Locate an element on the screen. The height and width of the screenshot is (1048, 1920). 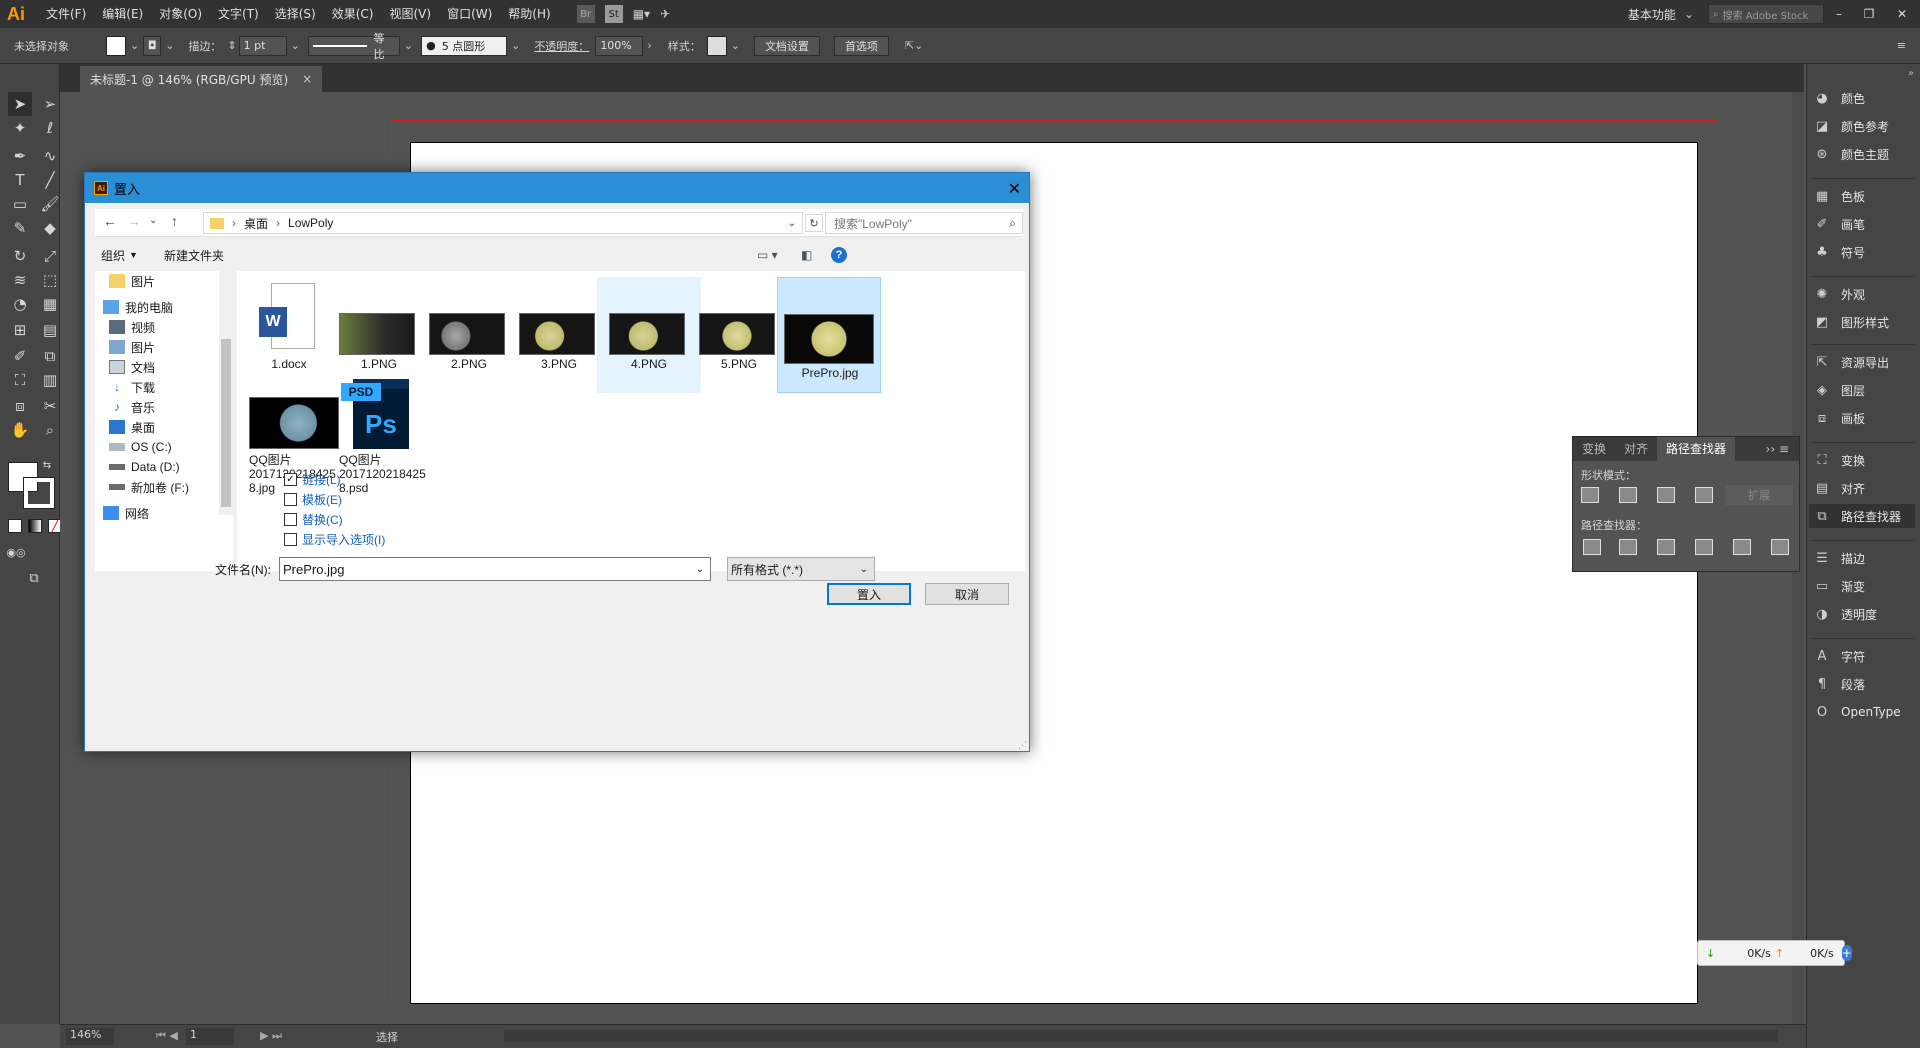
menu-object: 对象(O) is located at coordinates (180, 14).